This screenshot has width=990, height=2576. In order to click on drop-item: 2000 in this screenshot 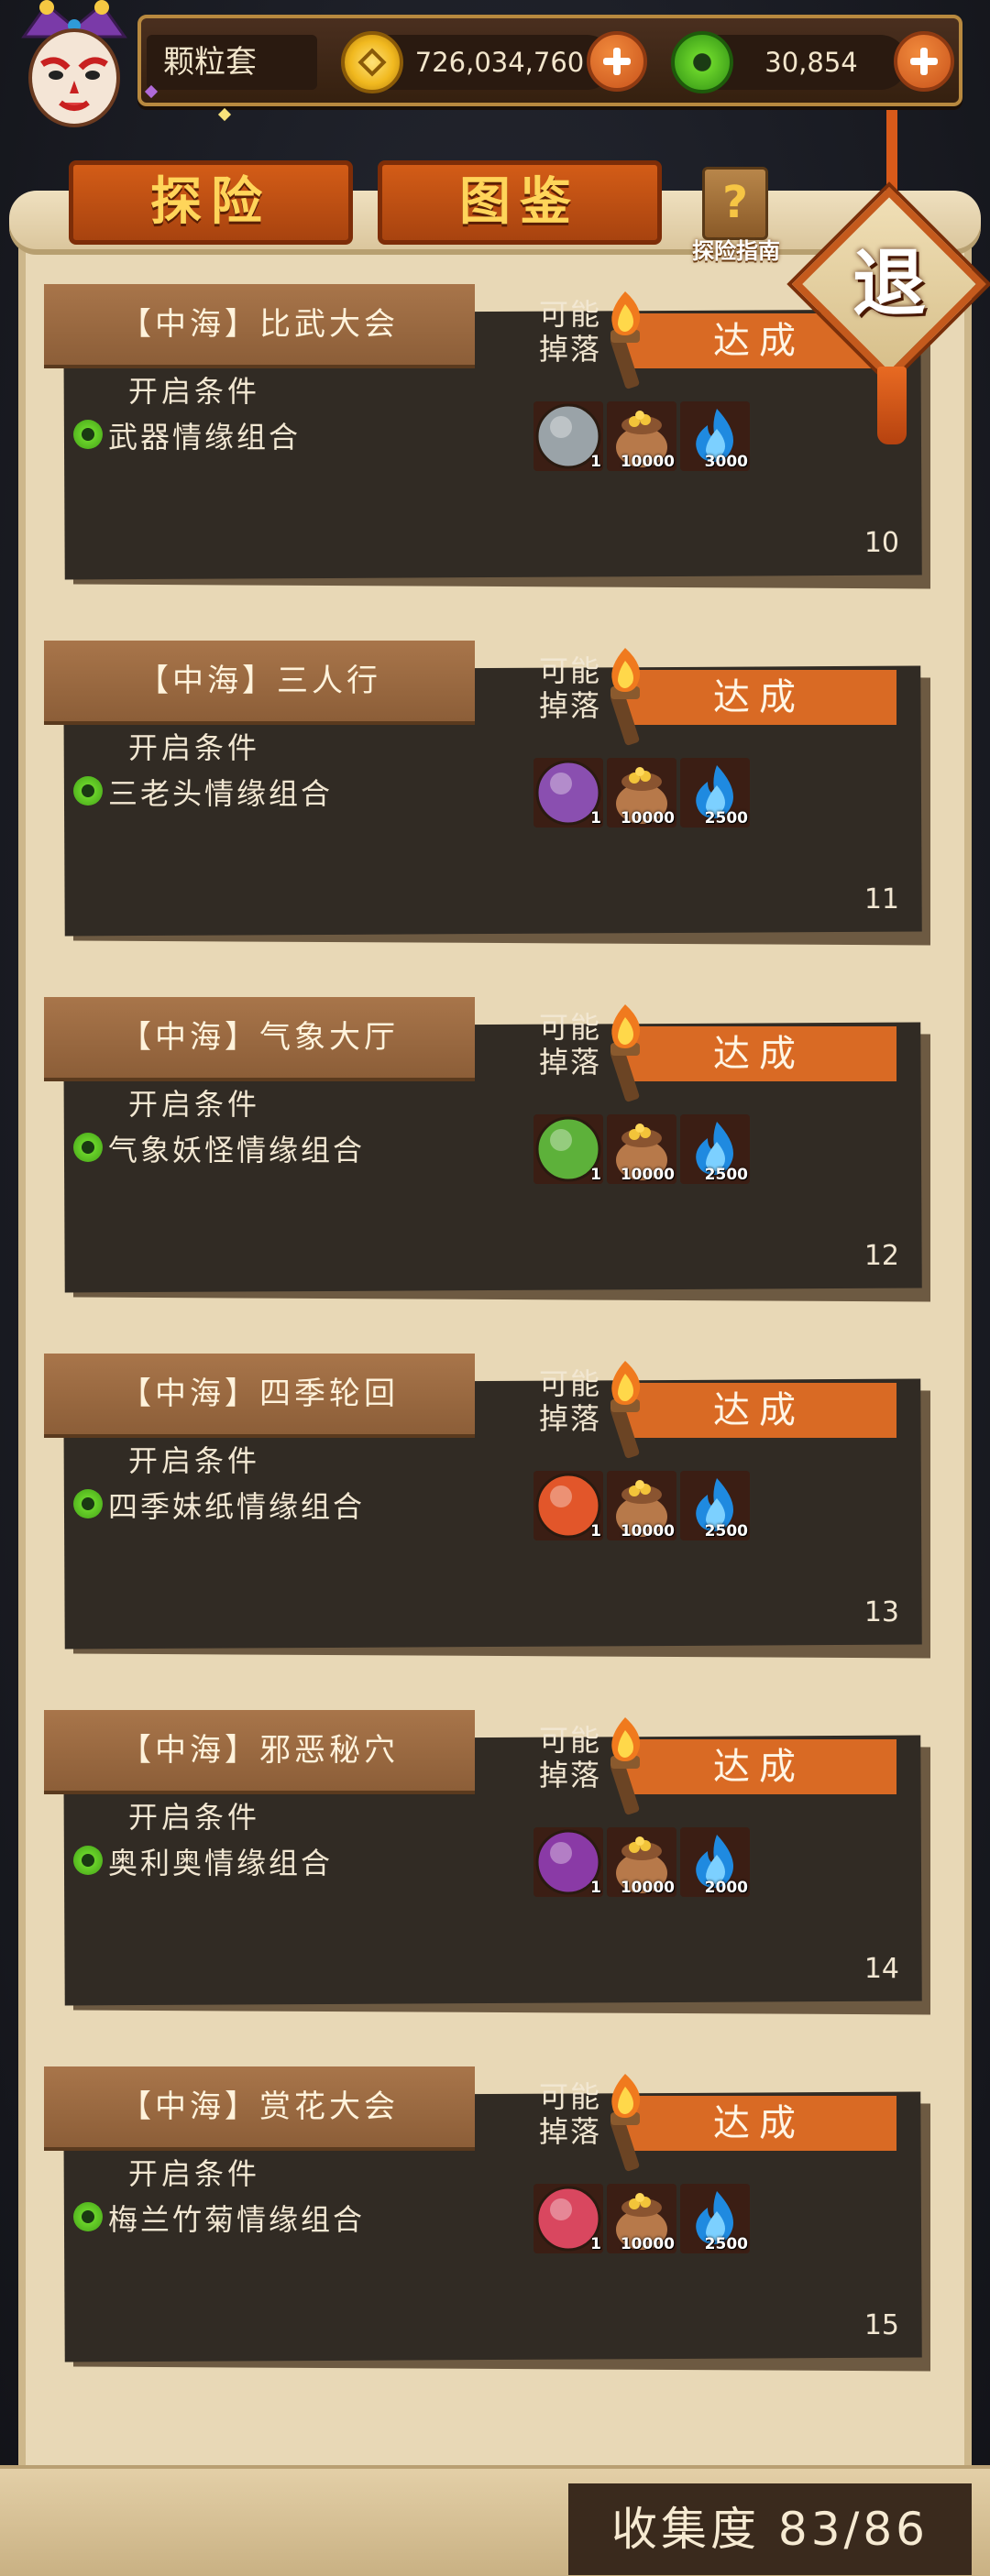, I will do `click(715, 1862)`.